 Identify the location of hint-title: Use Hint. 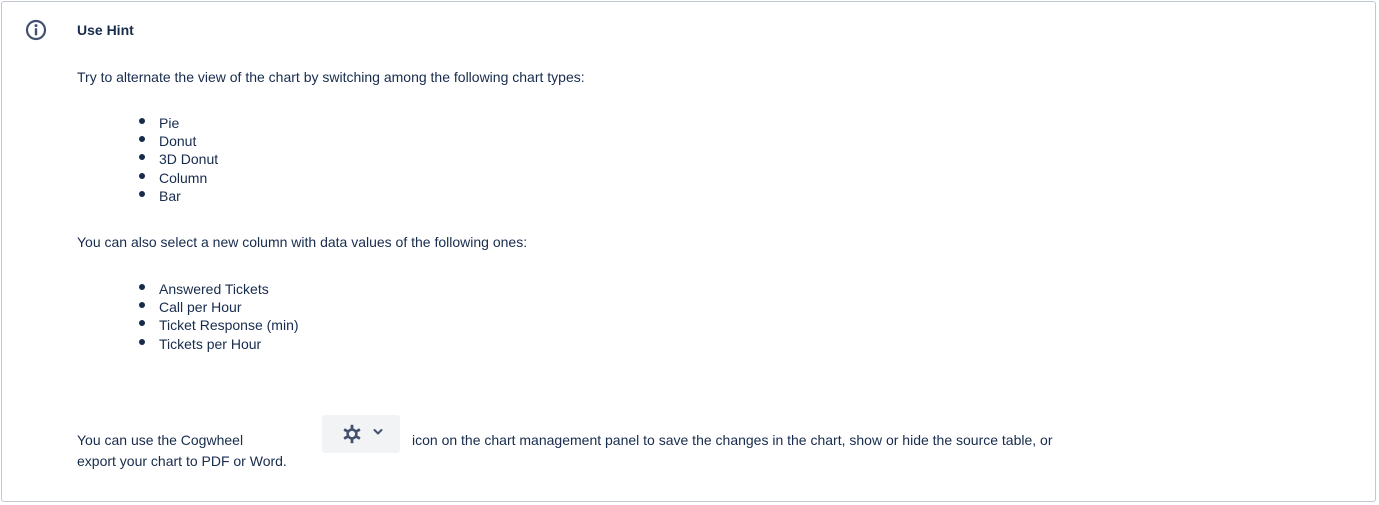
(105, 30).